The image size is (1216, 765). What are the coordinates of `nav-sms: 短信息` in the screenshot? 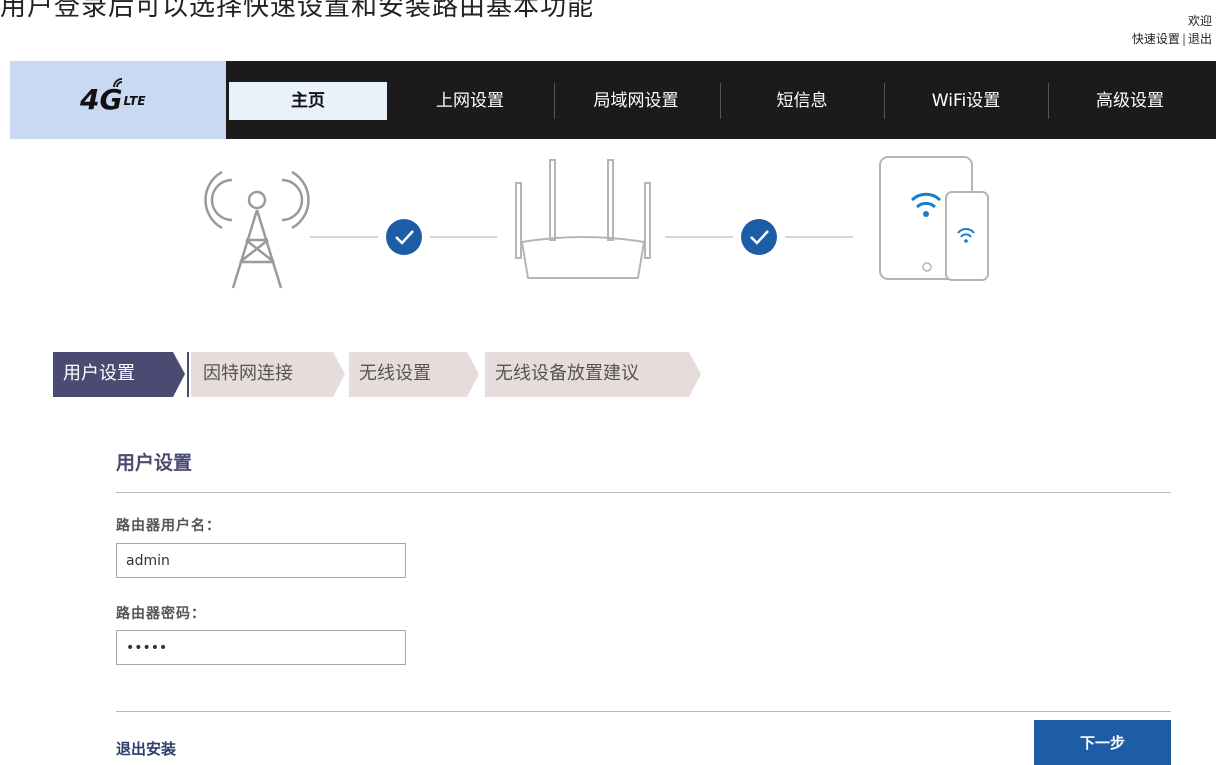 It's located at (802, 101).